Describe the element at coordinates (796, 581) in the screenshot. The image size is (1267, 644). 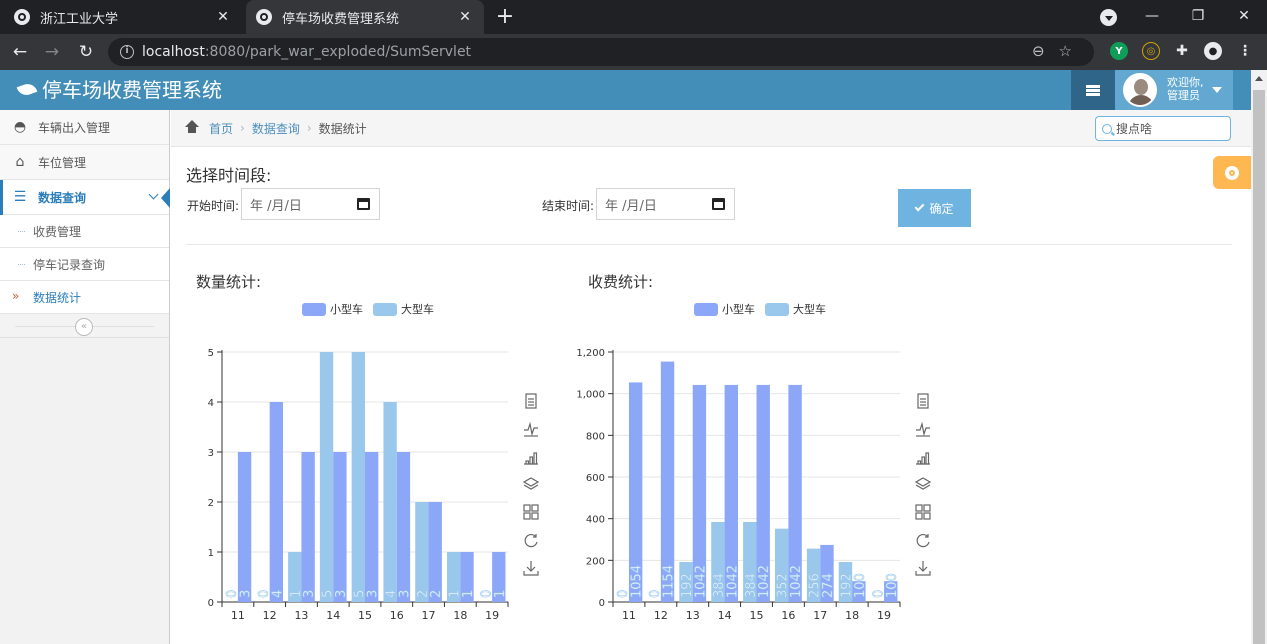
I see `bar-value-label: 1042` at that location.